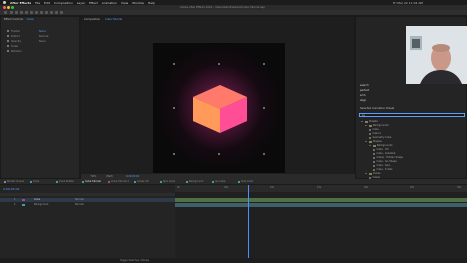 The height and width of the screenshot is (263, 467). What do you see at coordinates (372, 173) in the screenshot?
I see `preset-tree-row: Cubes` at bounding box center [372, 173].